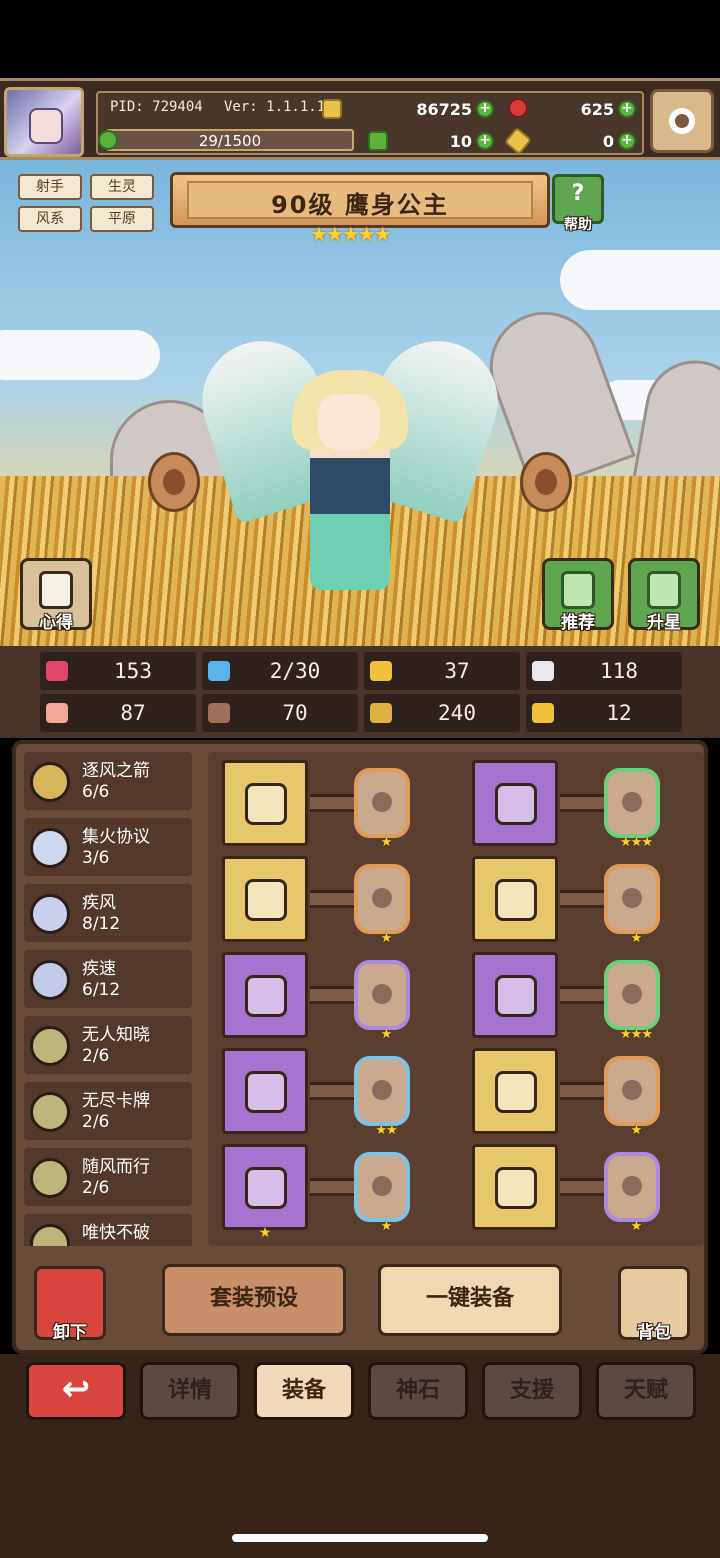 The image size is (720, 1558). I want to click on rune-slot: ★★, so click(382, 1097).